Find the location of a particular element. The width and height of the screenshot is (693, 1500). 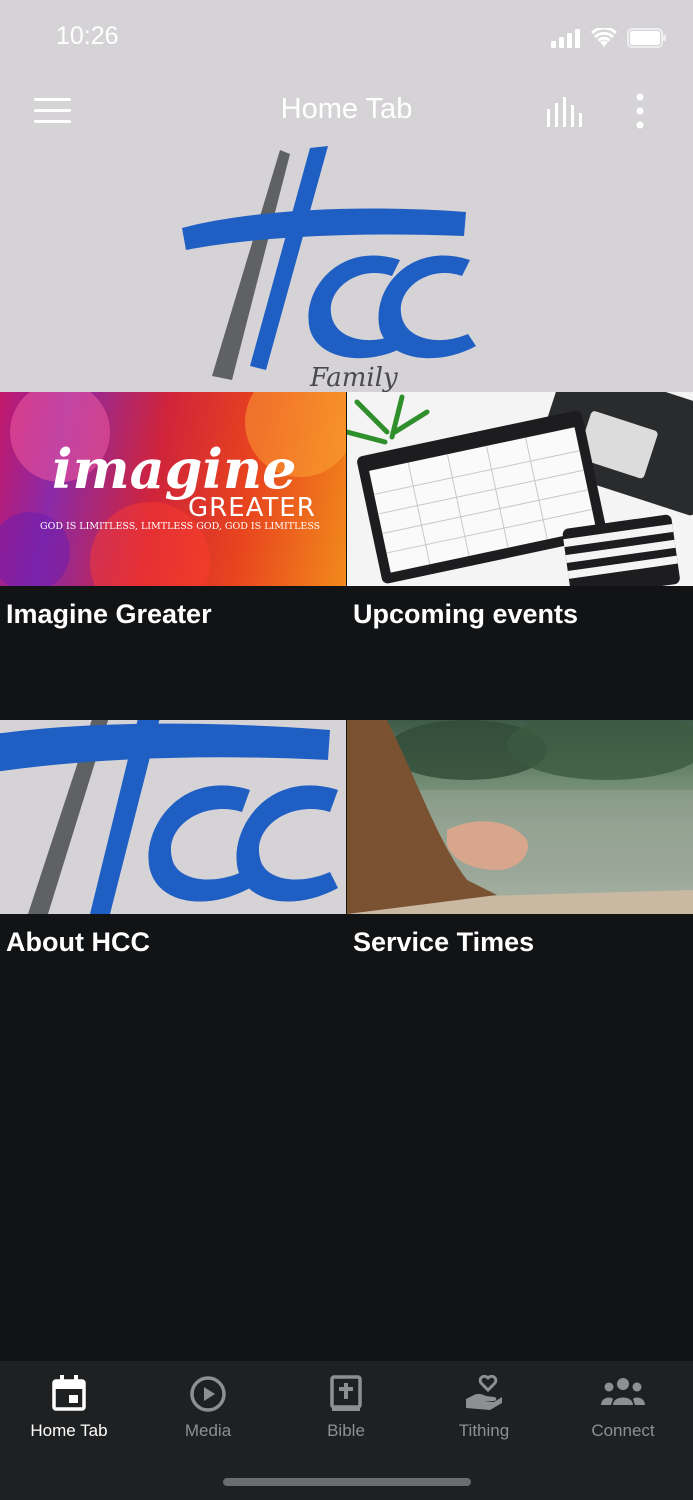

thumb-greater-text: GREATER is located at coordinates (252, 508).